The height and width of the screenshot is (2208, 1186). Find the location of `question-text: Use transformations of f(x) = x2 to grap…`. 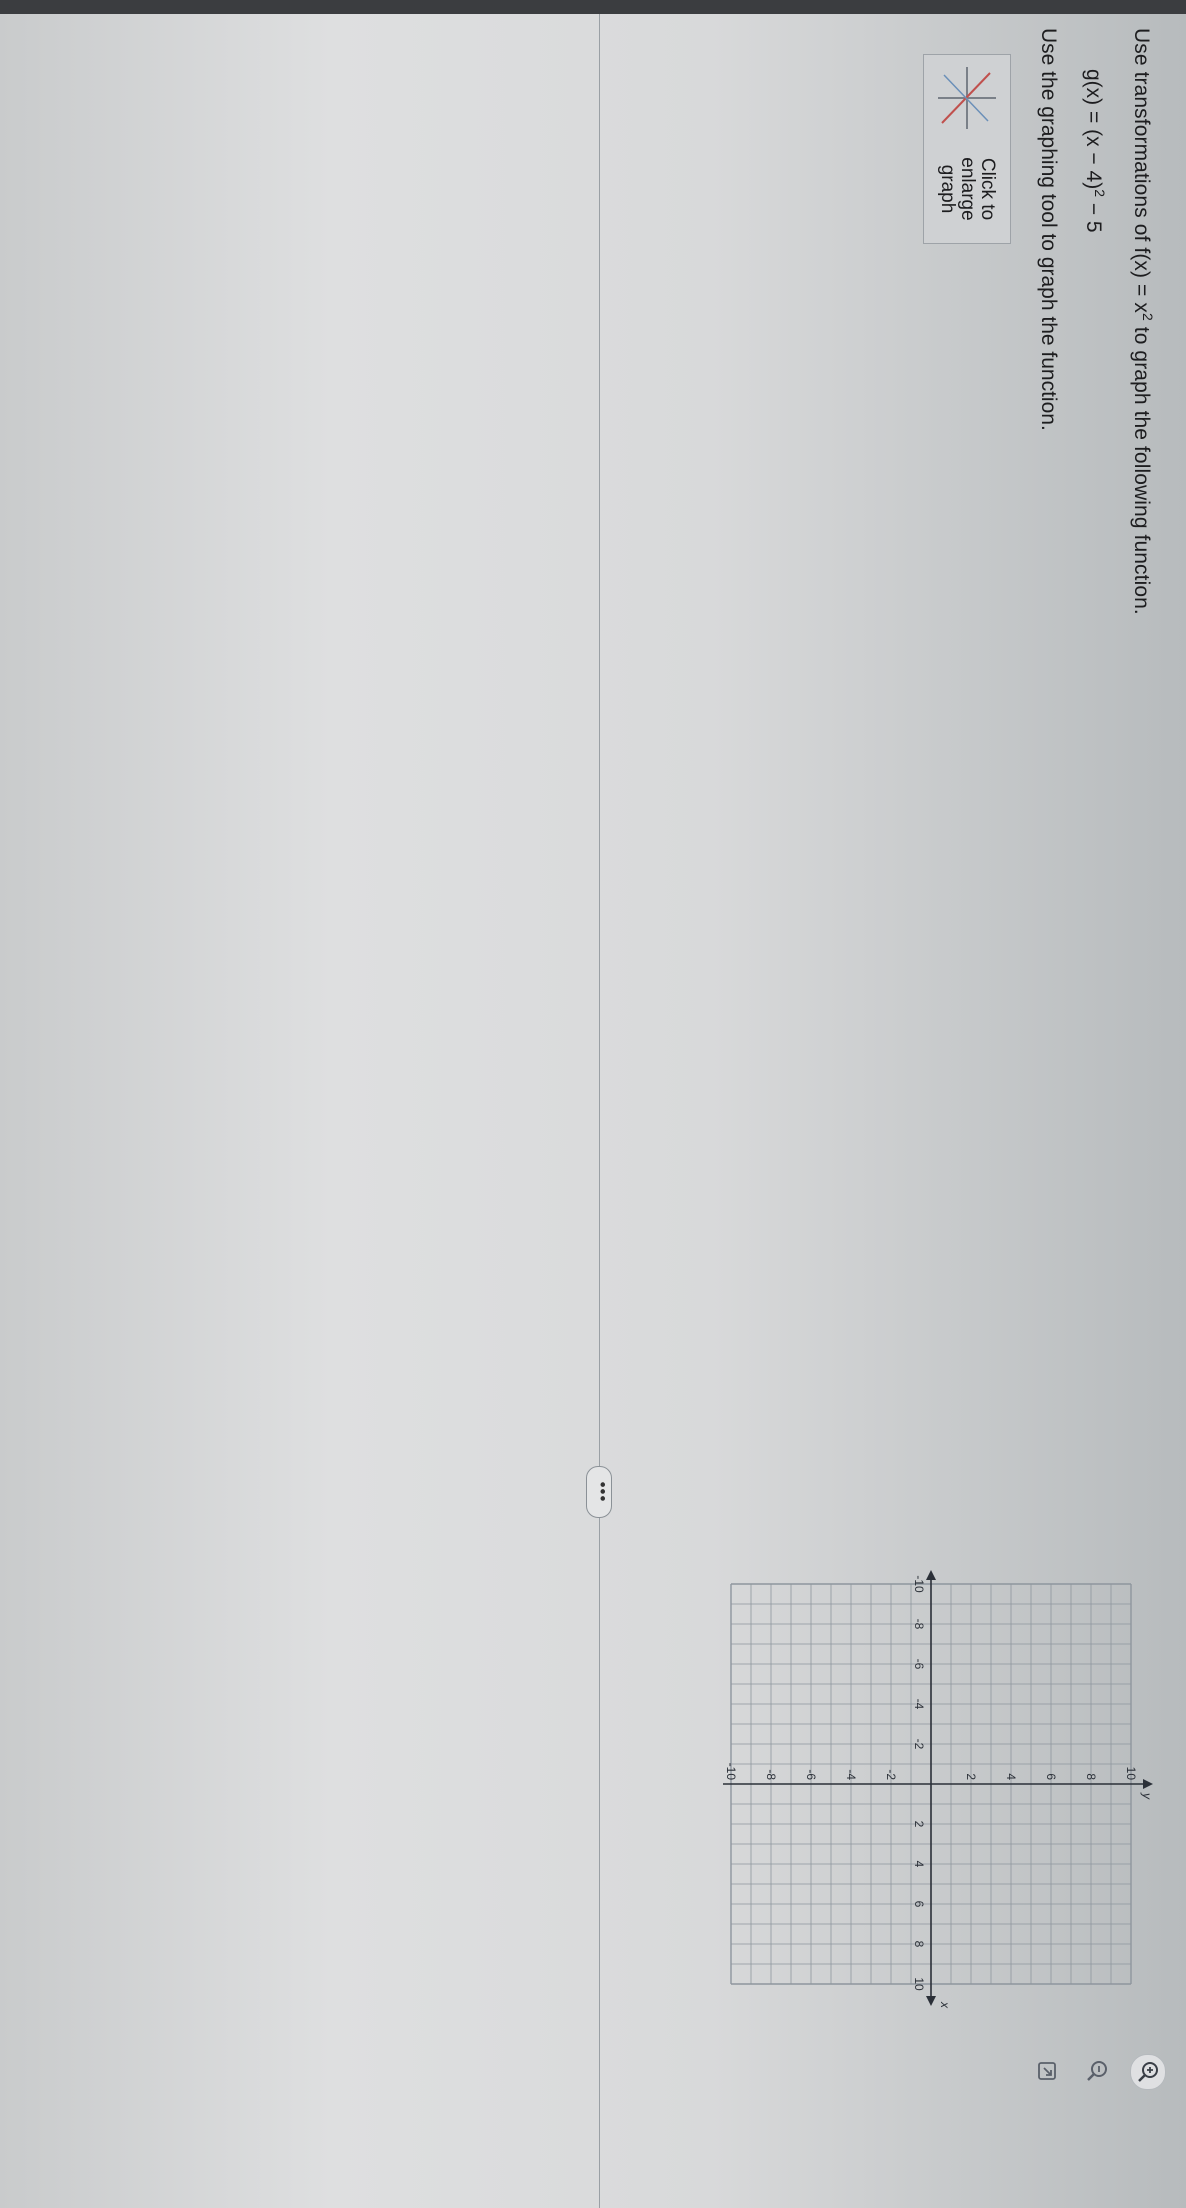

question-text: Use transformations of f(x) = x2 to grap… is located at coordinates (1142, 321).